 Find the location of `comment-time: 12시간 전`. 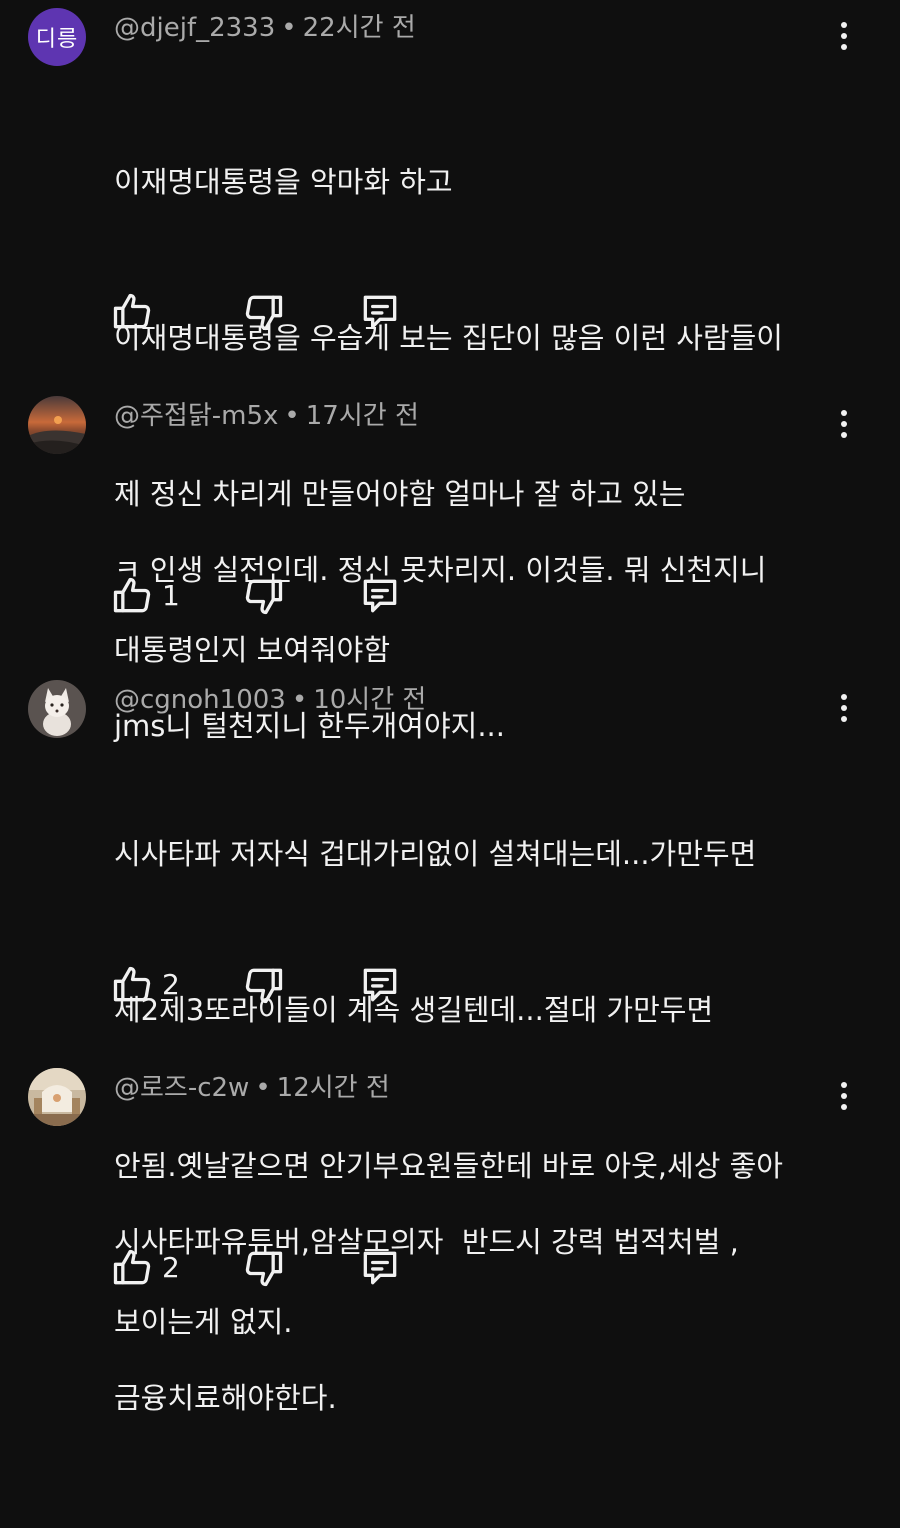

comment-time: 12시간 전 is located at coordinates (333, 1088).